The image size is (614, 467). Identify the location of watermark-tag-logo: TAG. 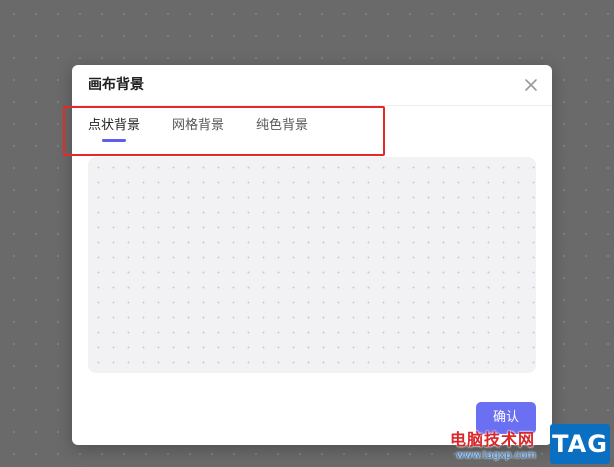
(580, 444).